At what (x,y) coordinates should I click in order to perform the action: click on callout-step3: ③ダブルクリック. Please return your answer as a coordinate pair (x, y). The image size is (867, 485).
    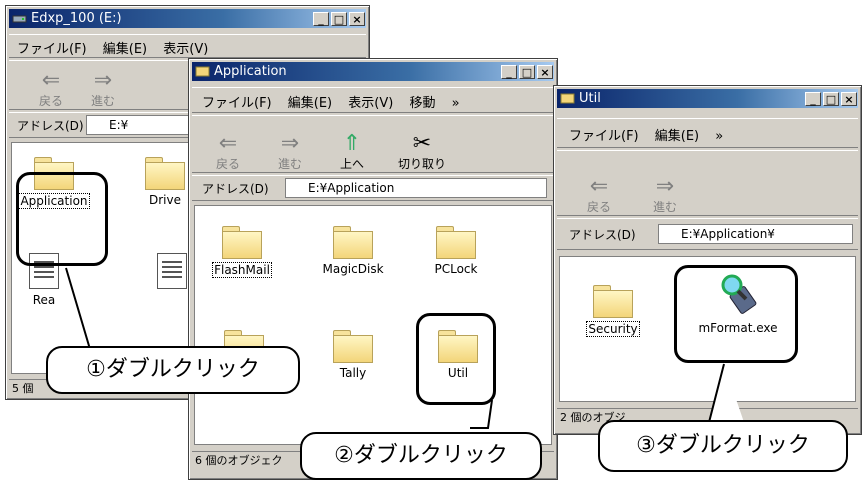
    Looking at the image, I should click on (723, 446).